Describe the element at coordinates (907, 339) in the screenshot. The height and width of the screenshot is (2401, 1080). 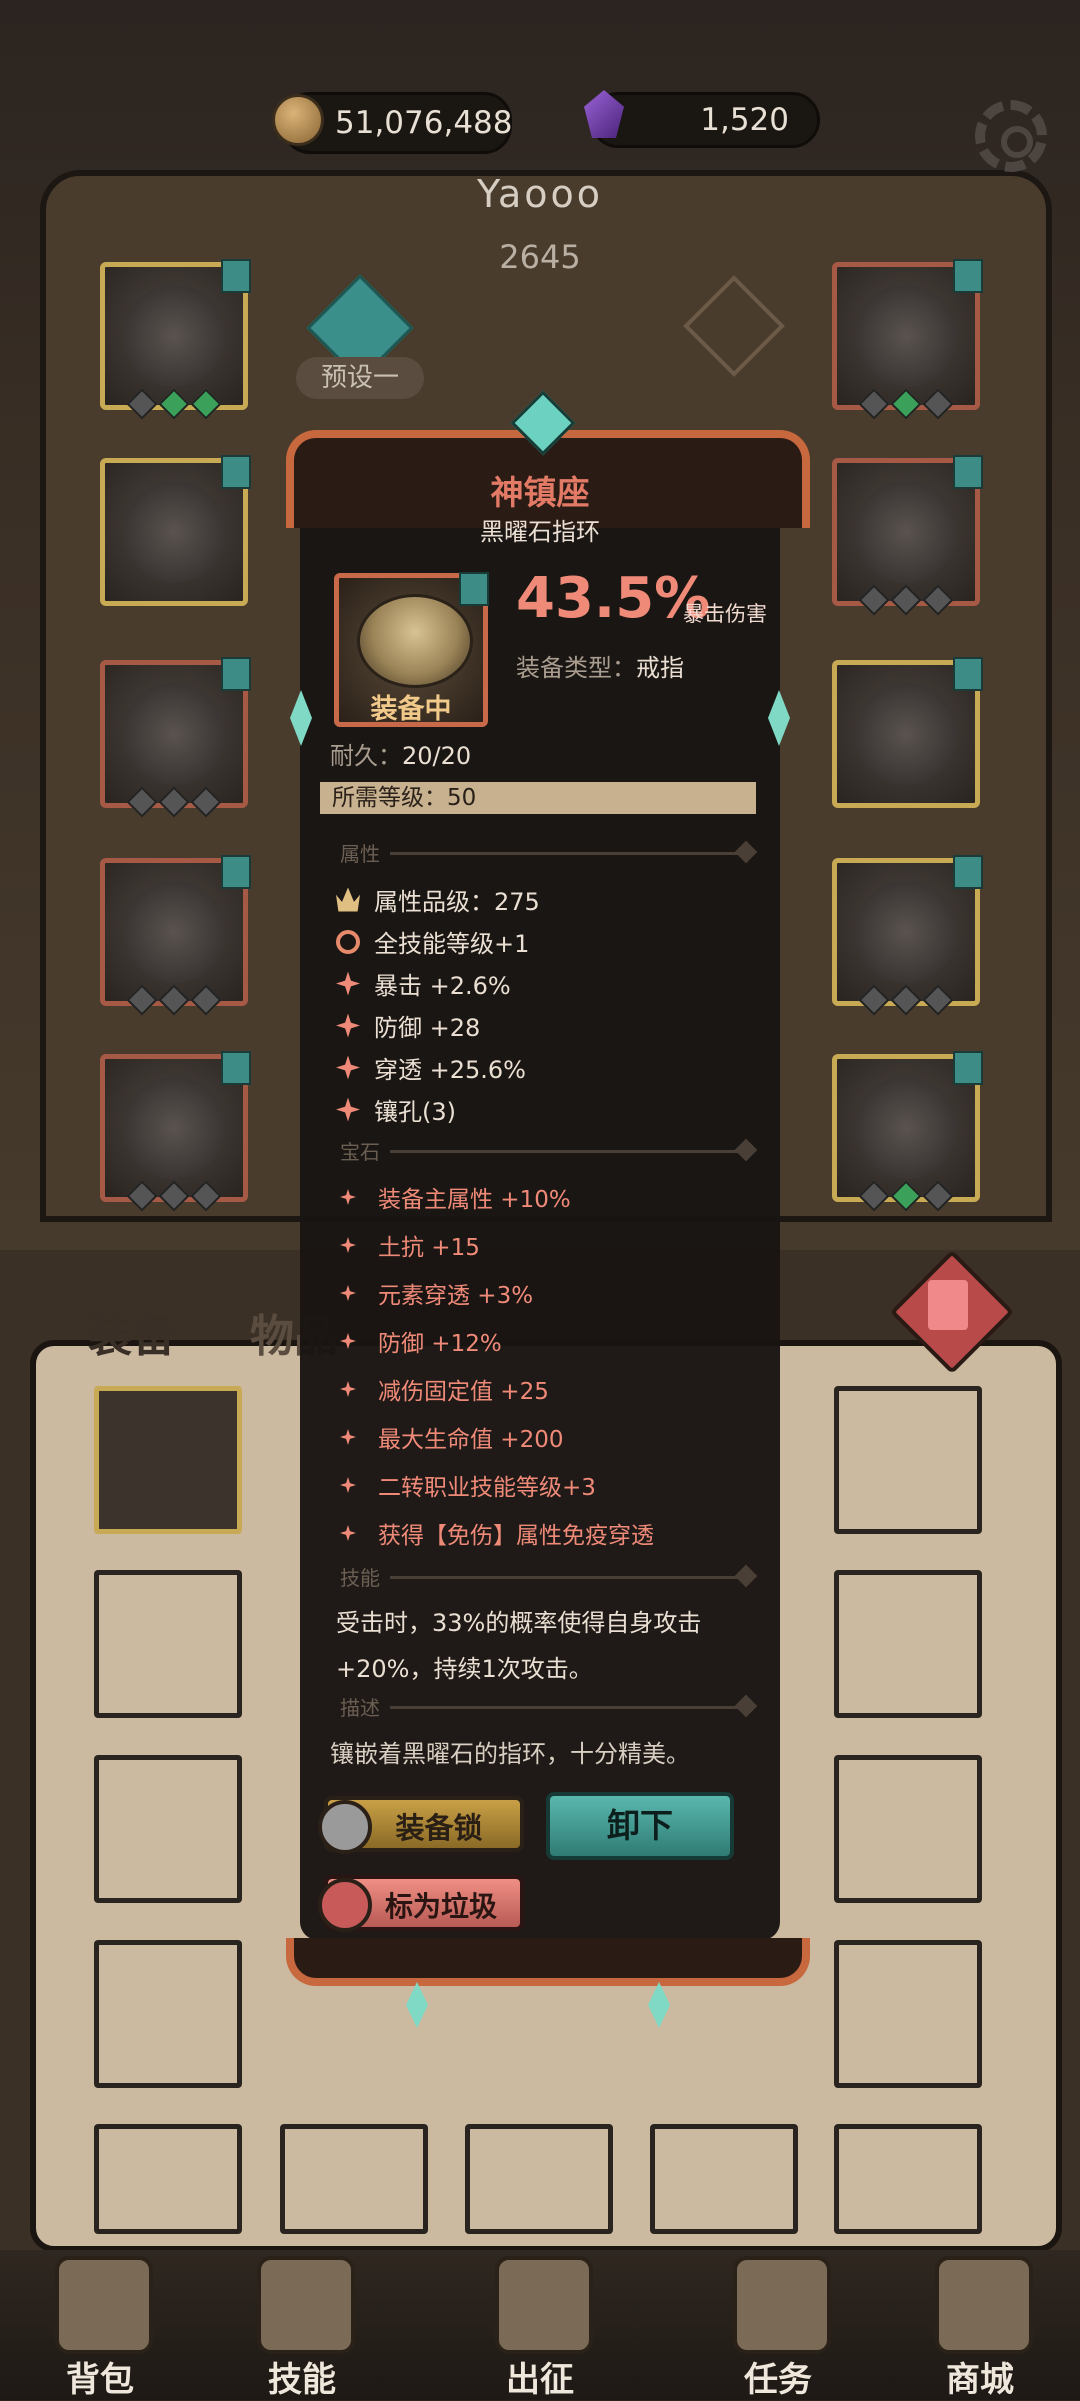
I see `equip-slot-amulet` at that location.